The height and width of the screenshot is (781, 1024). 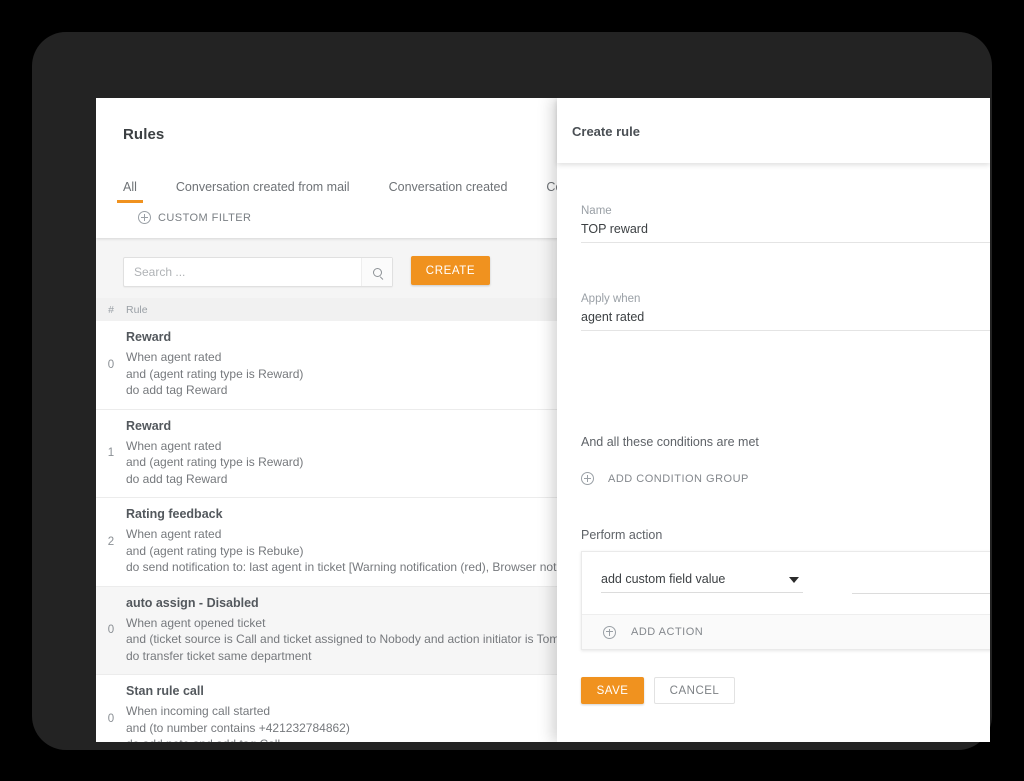 What do you see at coordinates (921, 583) in the screenshot?
I see `action-value-input` at bounding box center [921, 583].